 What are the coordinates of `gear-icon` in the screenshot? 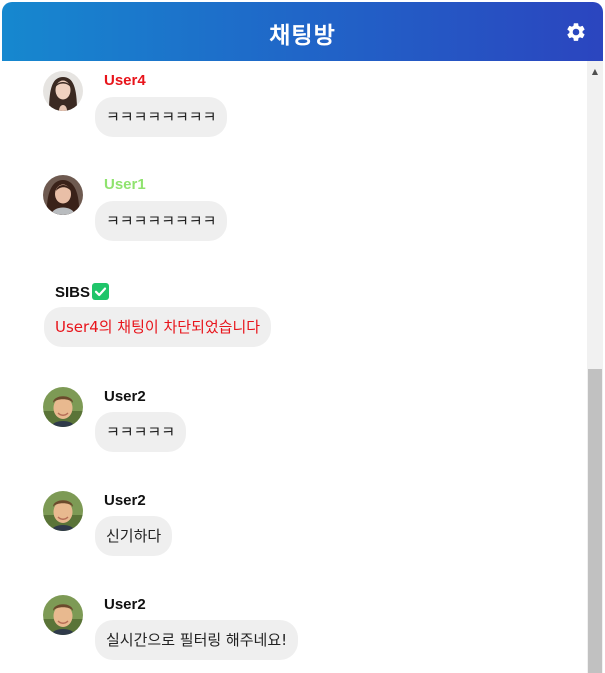 It's located at (576, 32).